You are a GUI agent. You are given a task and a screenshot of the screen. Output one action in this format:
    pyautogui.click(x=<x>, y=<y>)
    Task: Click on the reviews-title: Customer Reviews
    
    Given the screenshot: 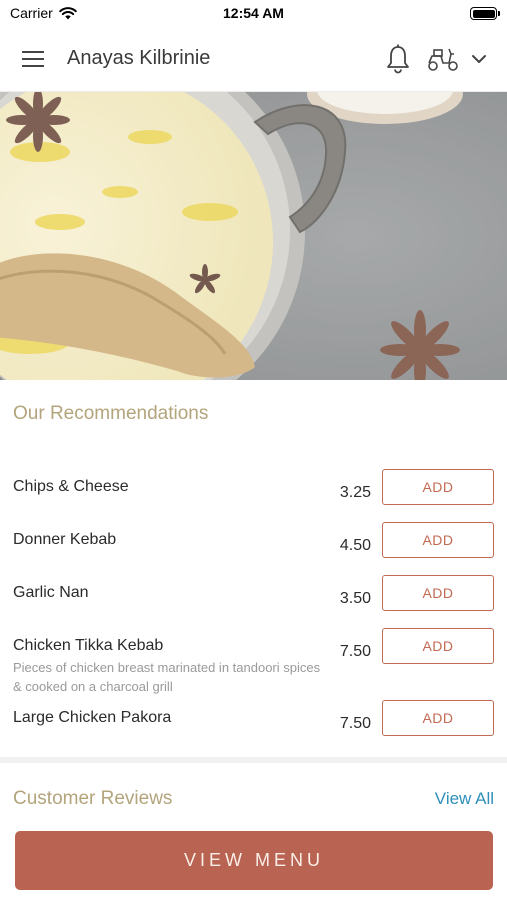 What is the action you would take?
    pyautogui.click(x=93, y=798)
    